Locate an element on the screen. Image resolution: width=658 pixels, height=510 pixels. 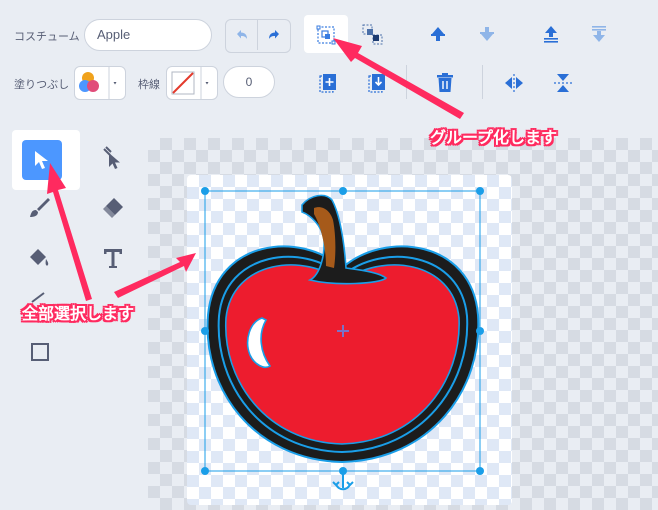
annotation-select-all-label: 全部選択します is located at coordinates (78, 314).